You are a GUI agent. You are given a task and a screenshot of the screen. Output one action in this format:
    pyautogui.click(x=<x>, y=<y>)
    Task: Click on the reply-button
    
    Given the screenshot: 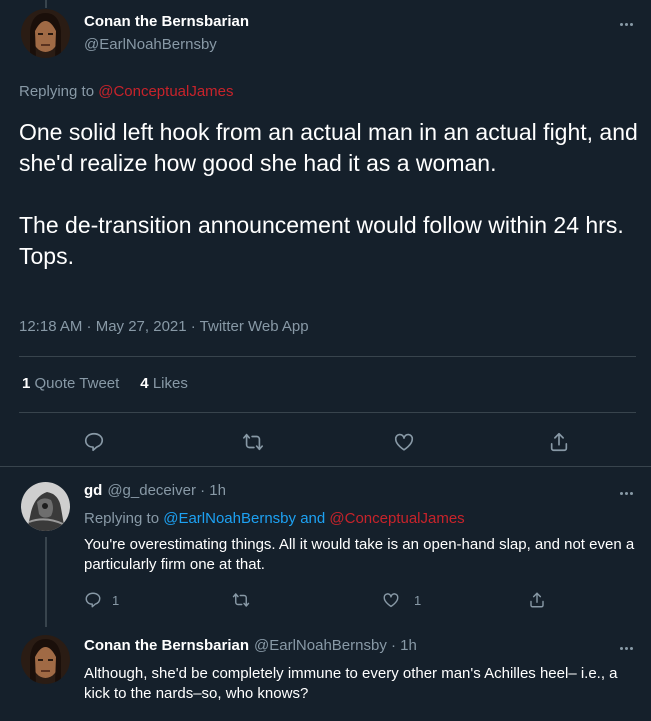 What is the action you would take?
    pyautogui.click(x=94, y=442)
    